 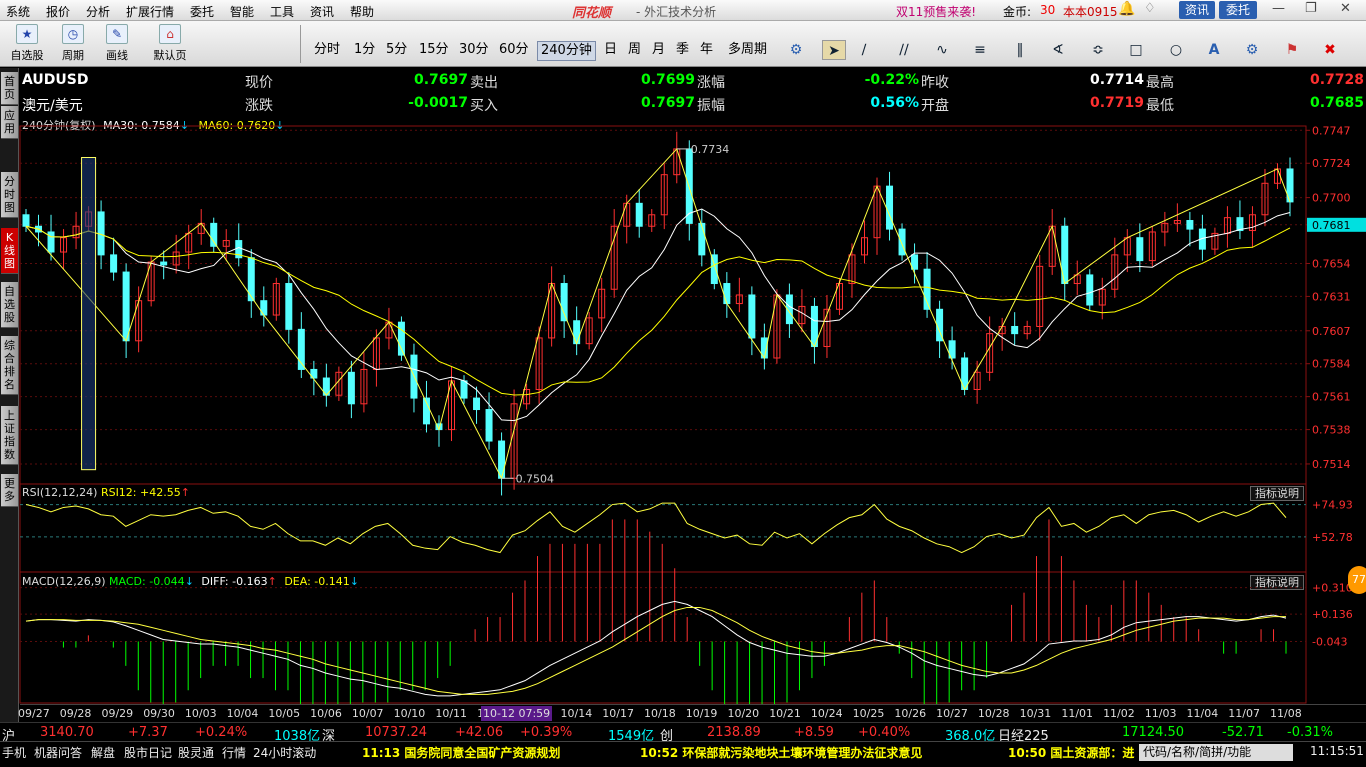 I want to click on macd-tick-label: -0.043, so click(x=1329, y=641).